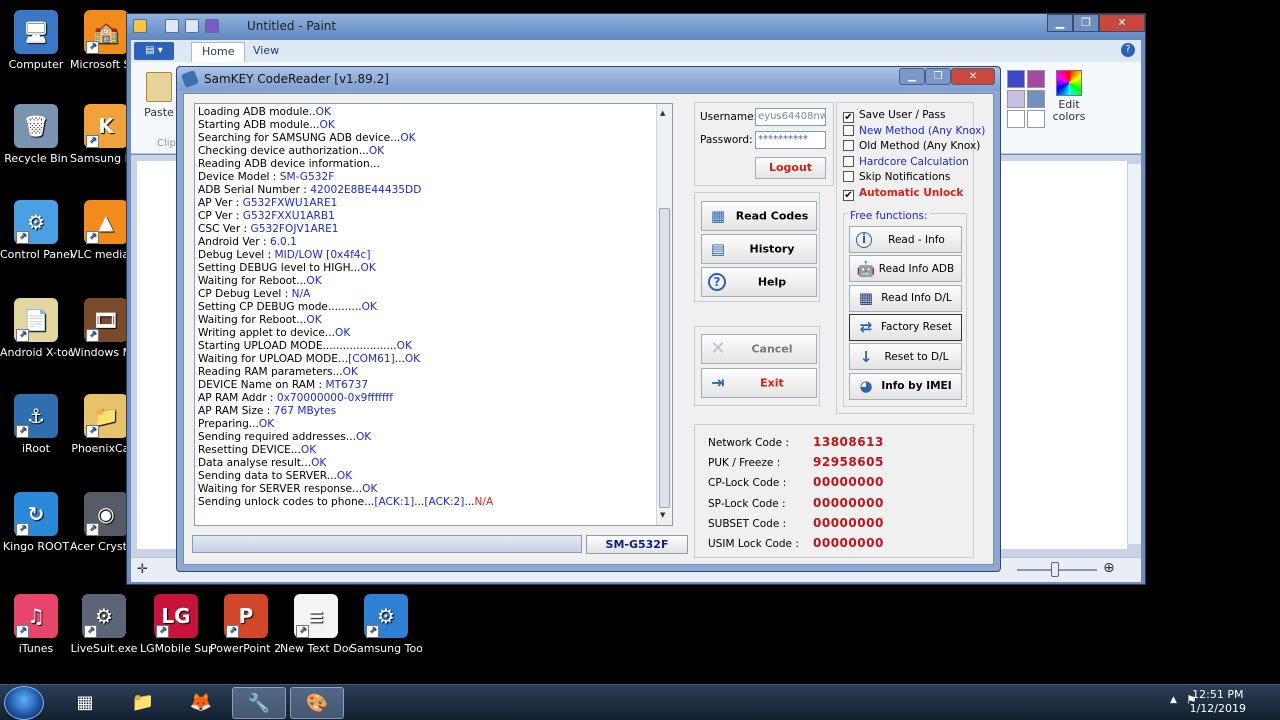 The image size is (1280, 720). I want to click on redo-icon, so click(192, 26).